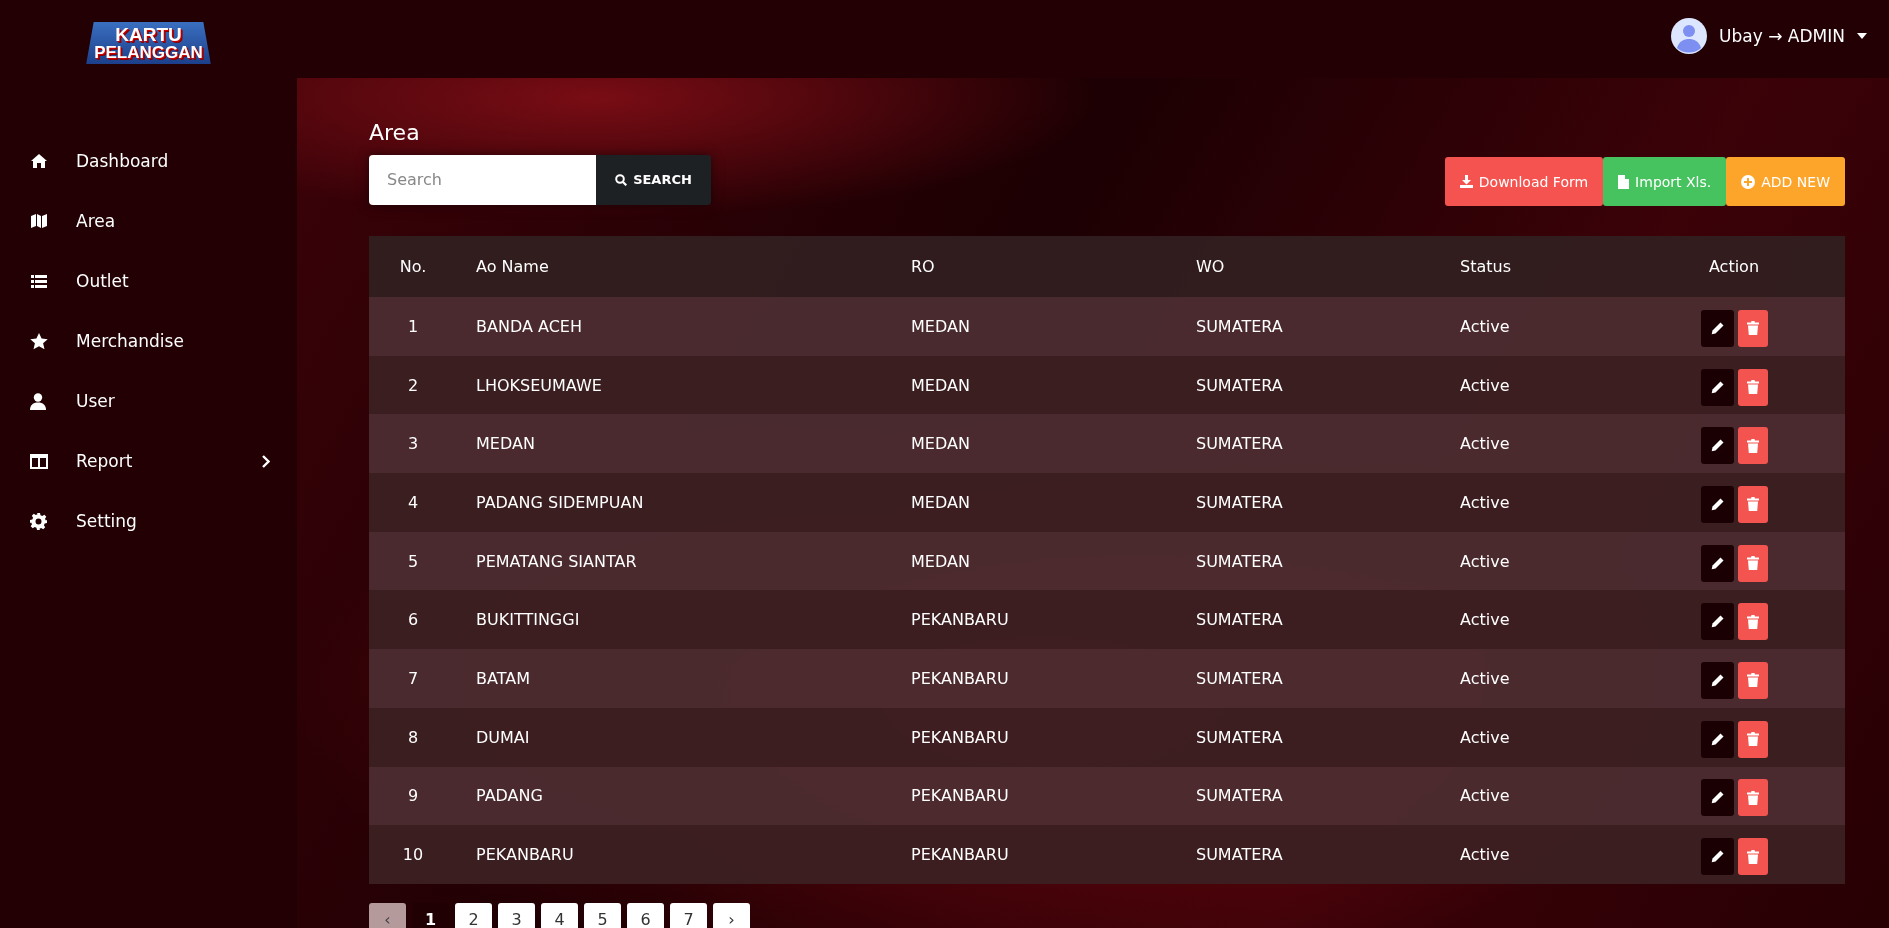 The width and height of the screenshot is (1889, 928). What do you see at coordinates (645, 915) in the screenshot?
I see `page-button: 6` at bounding box center [645, 915].